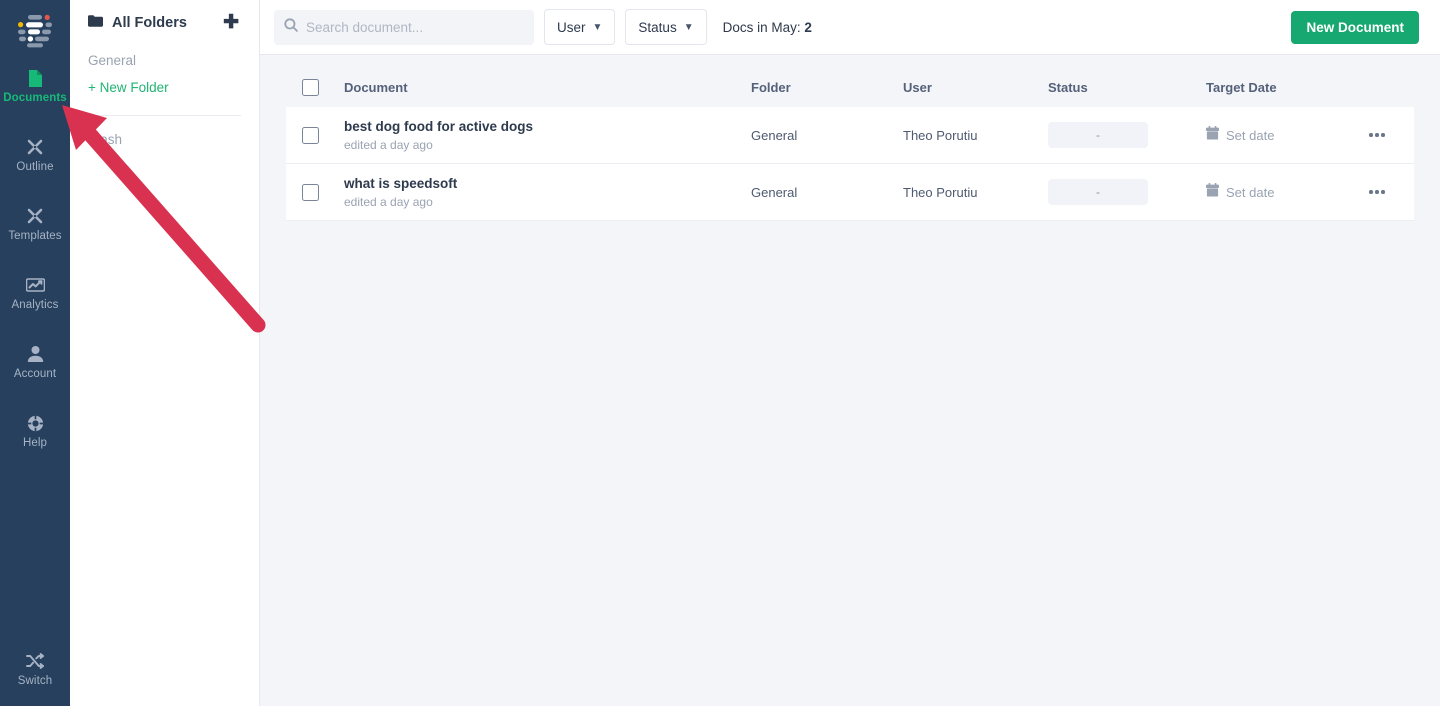 The height and width of the screenshot is (706, 1440). What do you see at coordinates (35, 681) in the screenshot?
I see `sidebar-item-label: Switch` at bounding box center [35, 681].